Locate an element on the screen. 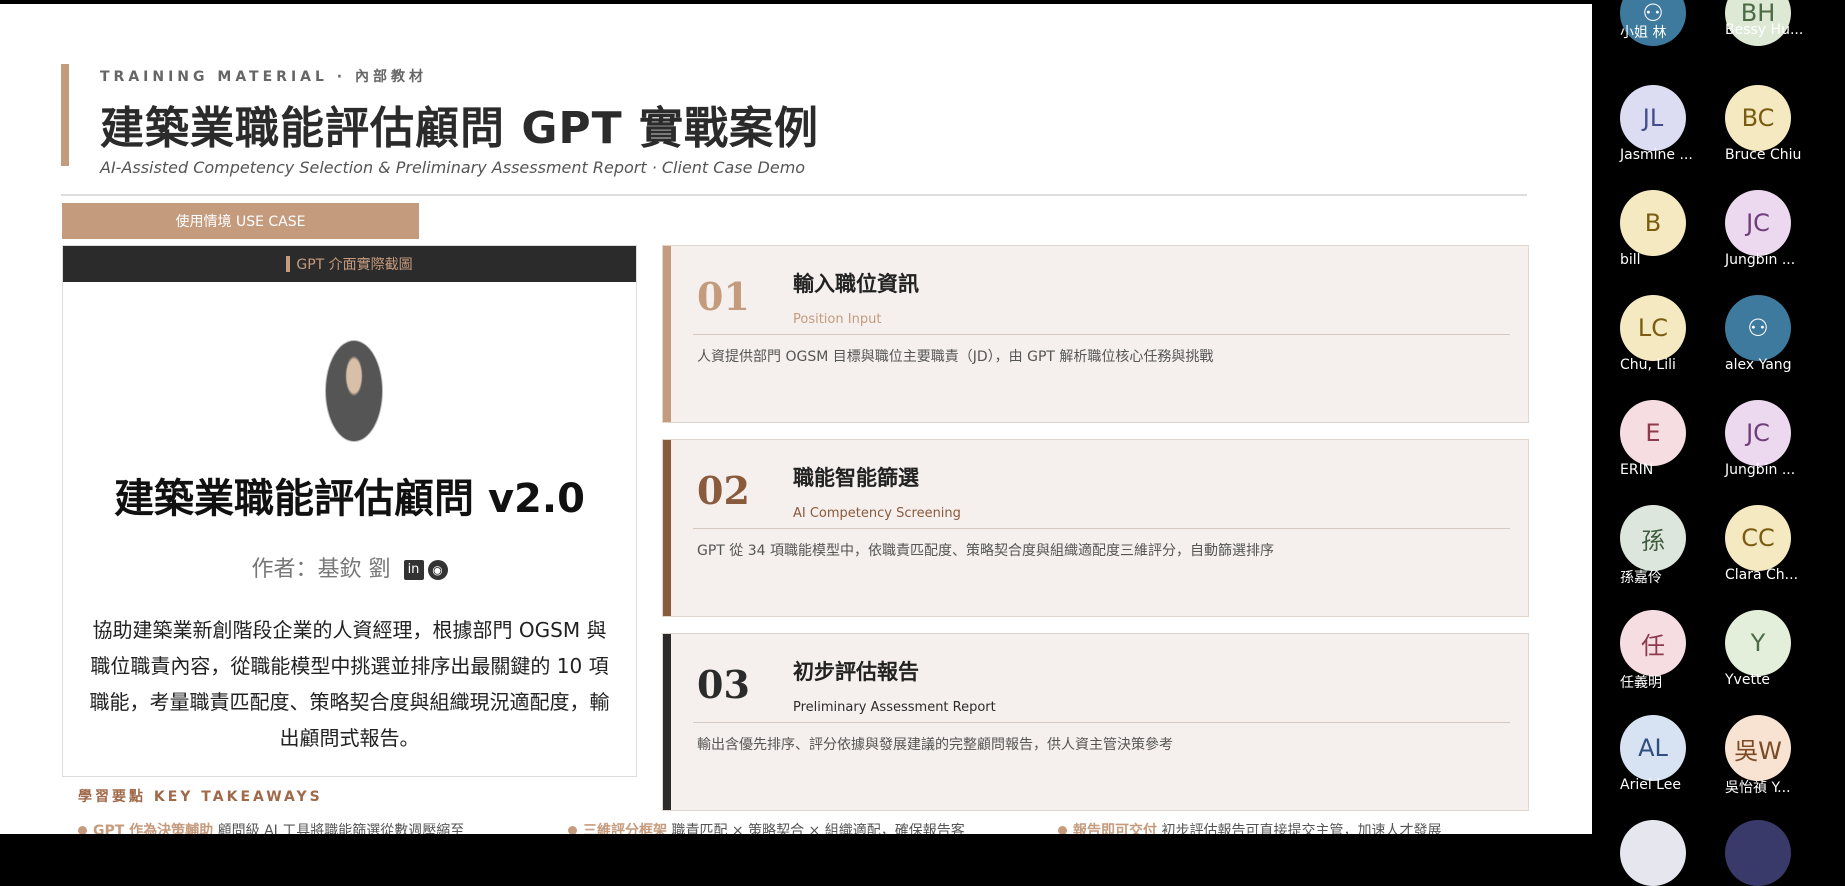 The width and height of the screenshot is (1845, 886). takeaway-bold: 三維評分框架 is located at coordinates (625, 828).